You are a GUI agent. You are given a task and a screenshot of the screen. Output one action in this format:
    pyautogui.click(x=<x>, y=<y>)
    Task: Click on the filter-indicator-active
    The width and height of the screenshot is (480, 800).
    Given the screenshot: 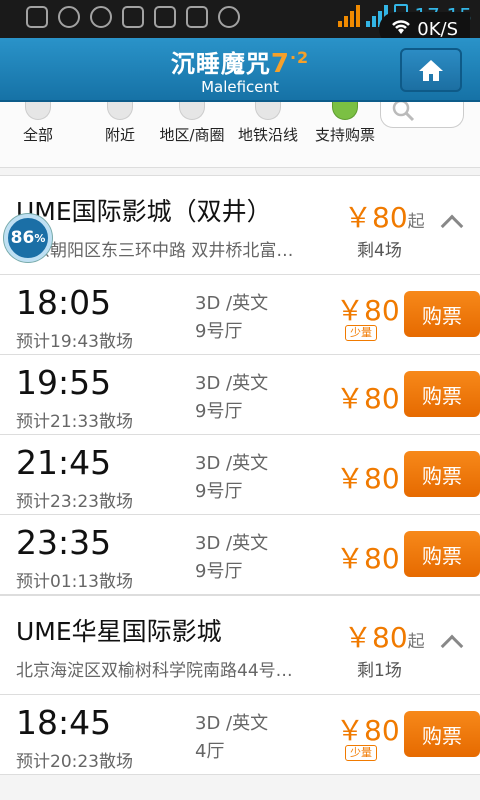 What is the action you would take?
    pyautogui.click(x=345, y=111)
    